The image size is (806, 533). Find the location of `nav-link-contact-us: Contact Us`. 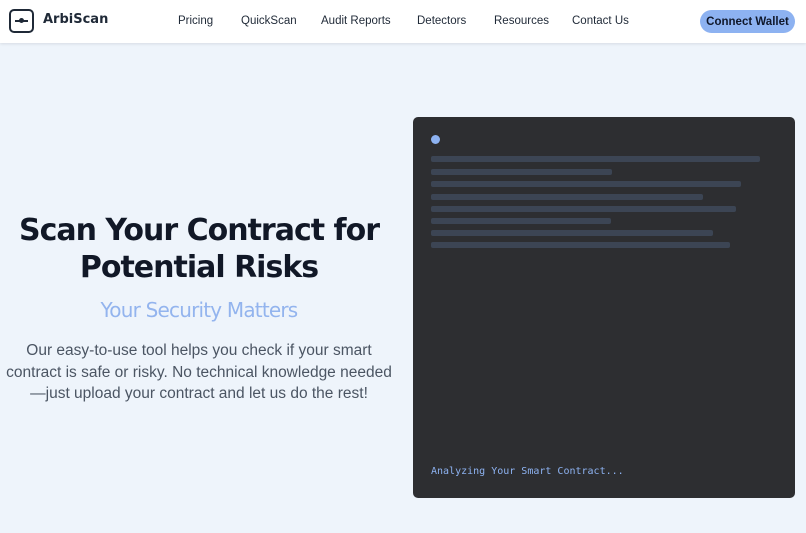

nav-link-contact-us: Contact Us is located at coordinates (600, 21).